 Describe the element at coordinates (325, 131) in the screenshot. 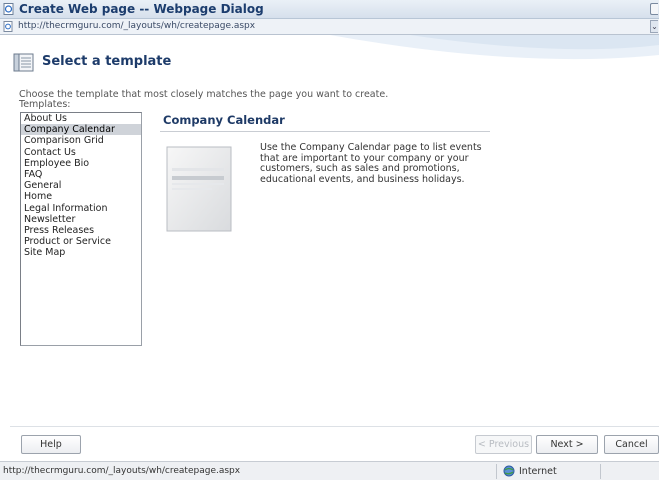

I see `preview-divider` at that location.